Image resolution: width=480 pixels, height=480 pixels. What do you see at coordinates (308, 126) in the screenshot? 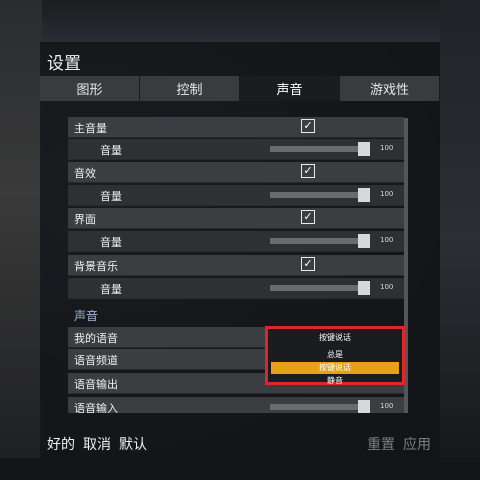
I see `checkbox-master: ✓` at bounding box center [308, 126].